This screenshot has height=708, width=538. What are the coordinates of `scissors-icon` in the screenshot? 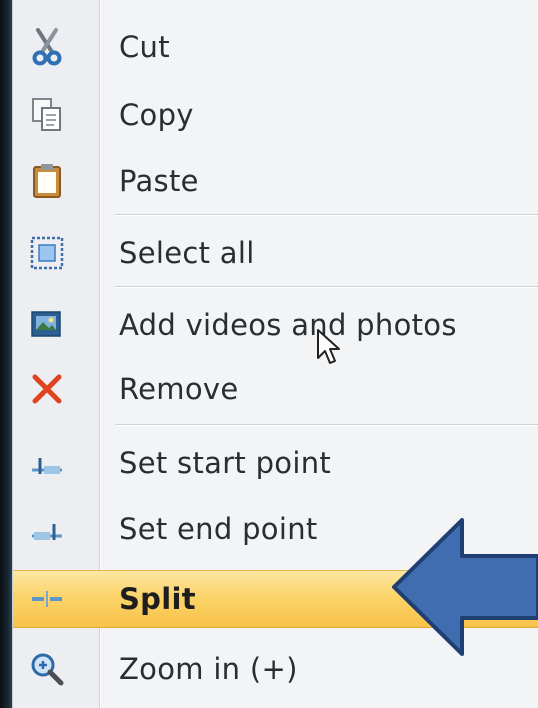 It's located at (47, 47).